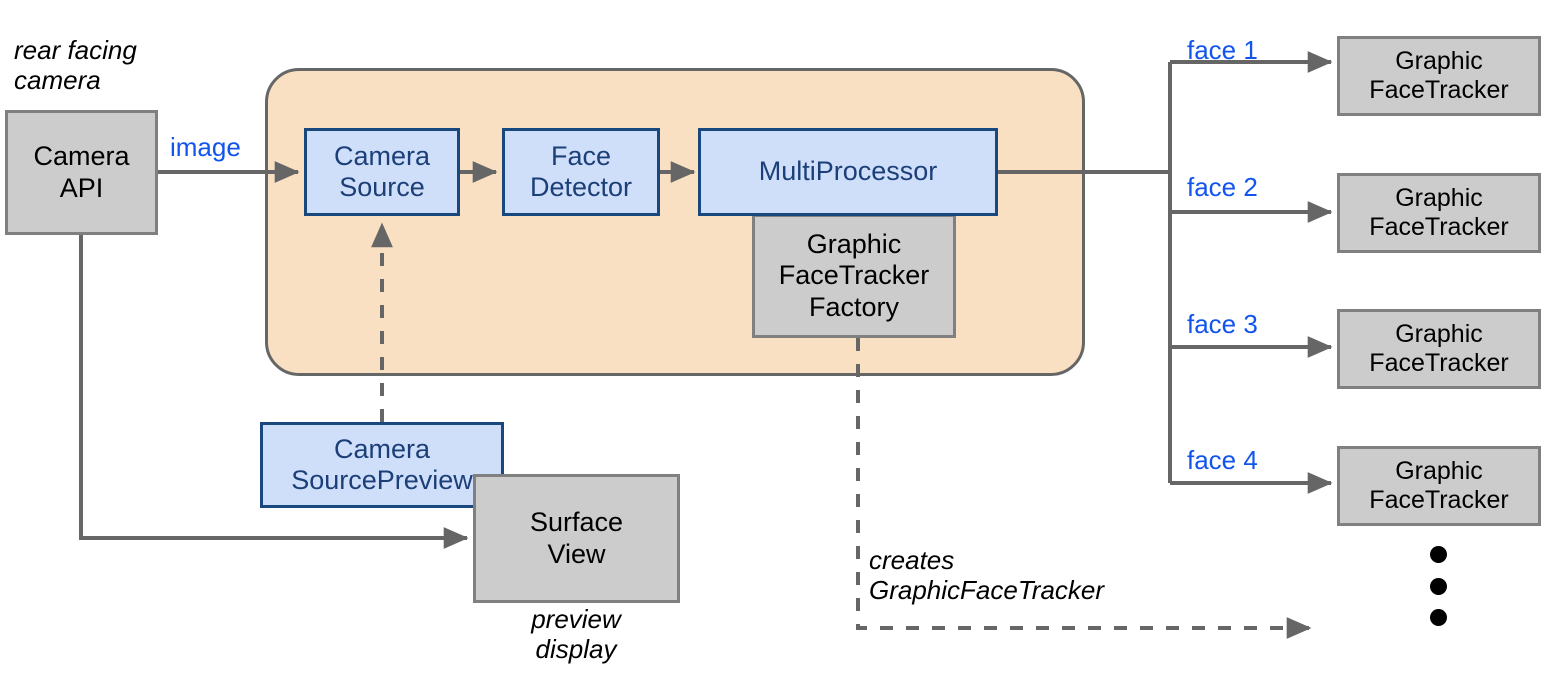 The width and height of the screenshot is (1551, 700). Describe the element at coordinates (854, 276) in the screenshot. I see `node-graphic-face-tracker-factory: Graphic FaceTracker Factory` at that location.